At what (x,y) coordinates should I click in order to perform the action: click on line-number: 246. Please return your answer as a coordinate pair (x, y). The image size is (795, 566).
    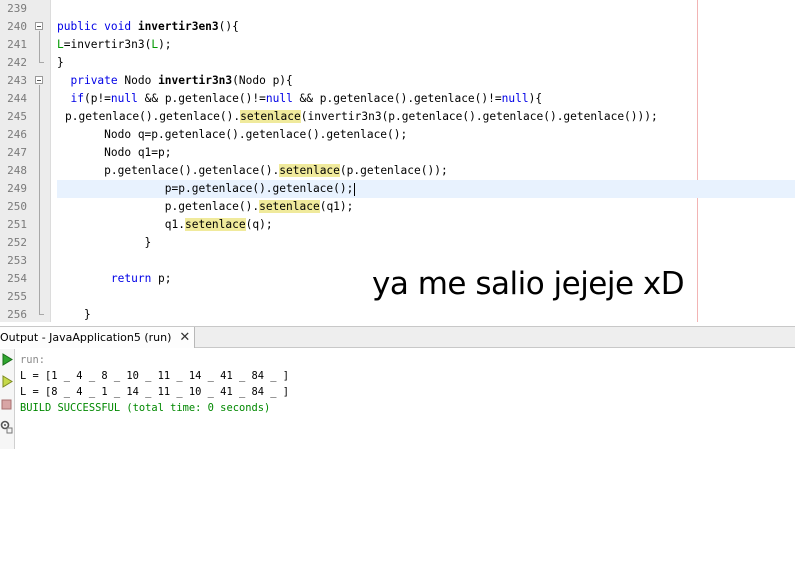
    Looking at the image, I should click on (17, 134).